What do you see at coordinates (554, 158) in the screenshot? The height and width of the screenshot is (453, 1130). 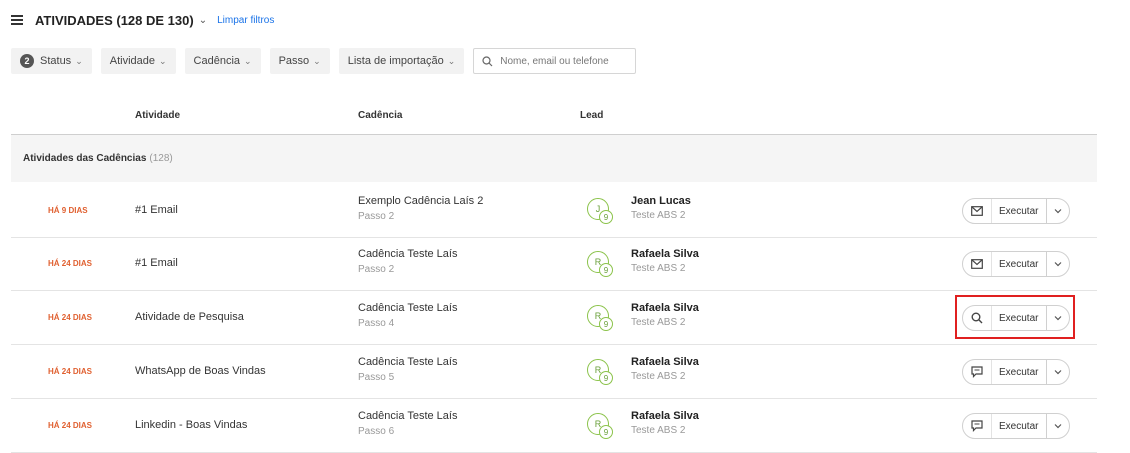 I see `group-header: Atividades das Cadências (128)` at bounding box center [554, 158].